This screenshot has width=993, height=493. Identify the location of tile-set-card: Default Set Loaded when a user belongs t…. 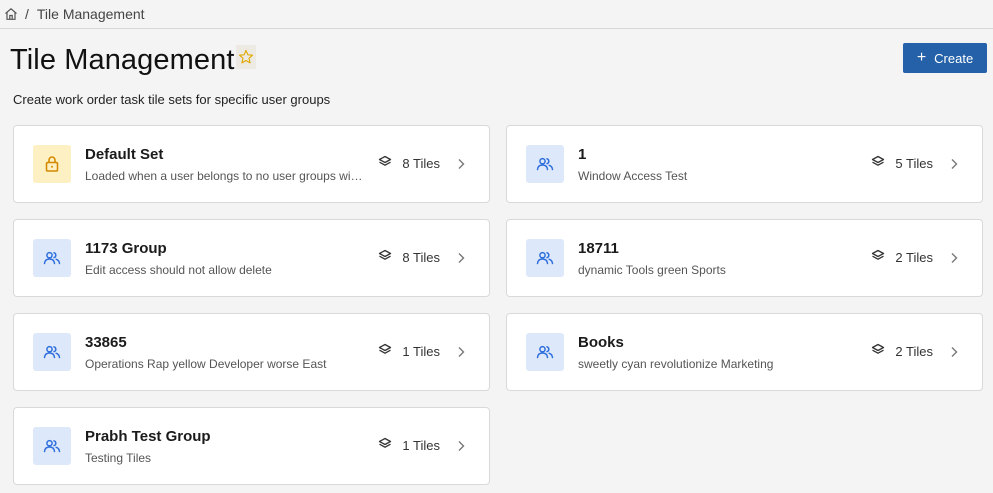
(251, 164).